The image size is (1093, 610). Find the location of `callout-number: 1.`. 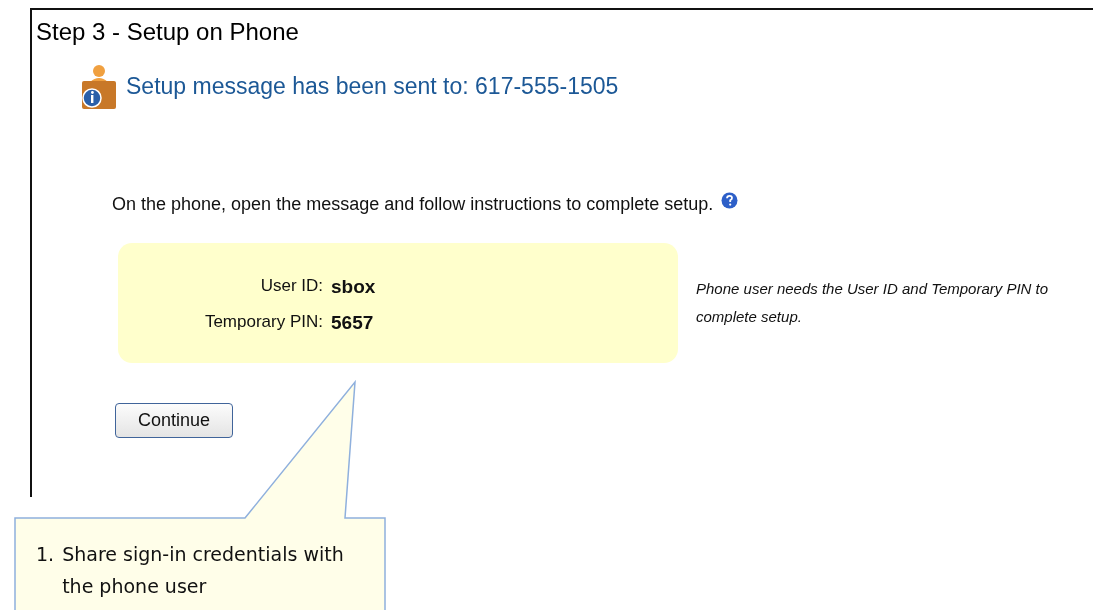

callout-number: 1. is located at coordinates (45, 554).